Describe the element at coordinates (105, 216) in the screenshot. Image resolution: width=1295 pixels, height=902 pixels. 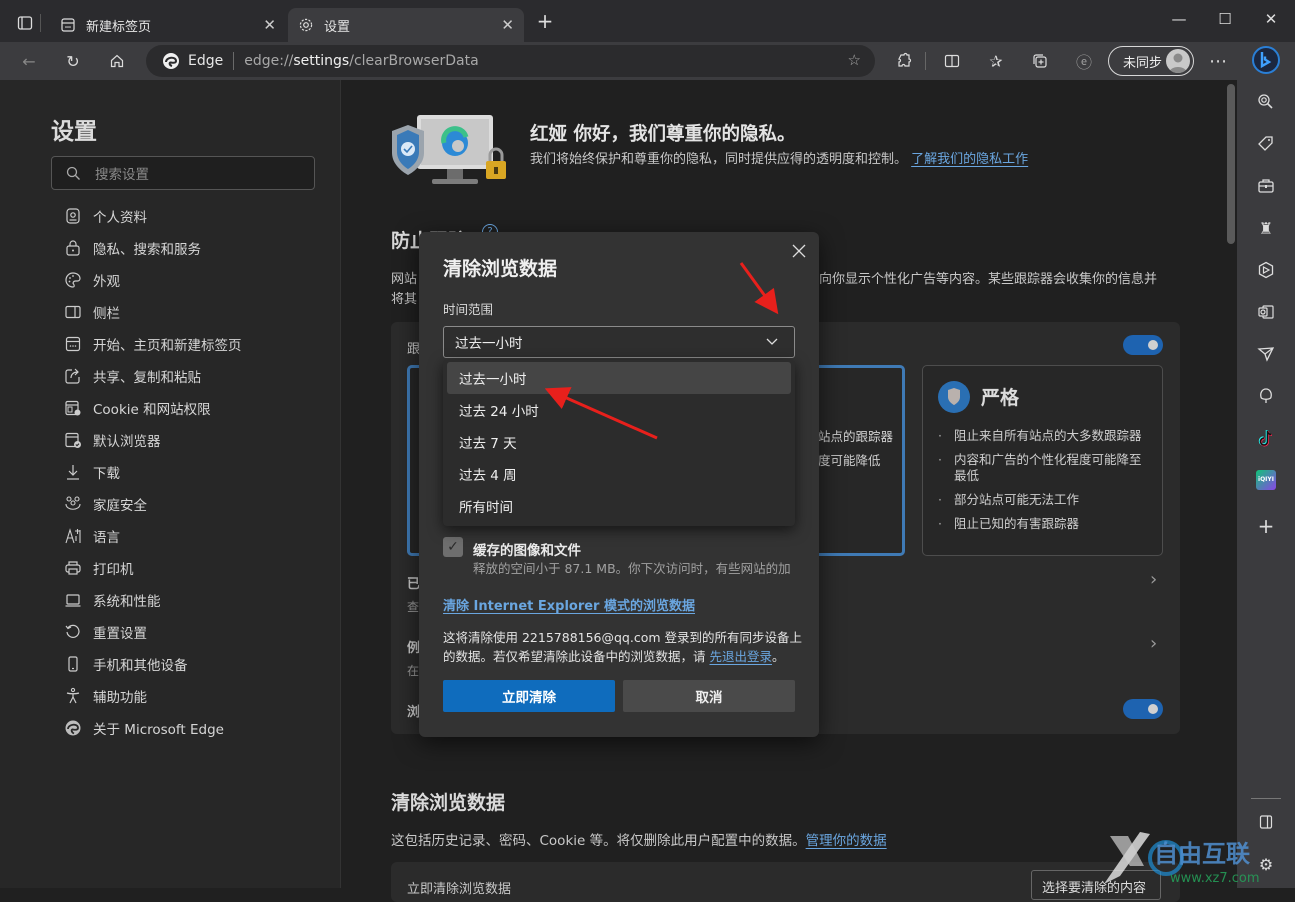
I see `sidebar-item-profile: 个人资料` at that location.